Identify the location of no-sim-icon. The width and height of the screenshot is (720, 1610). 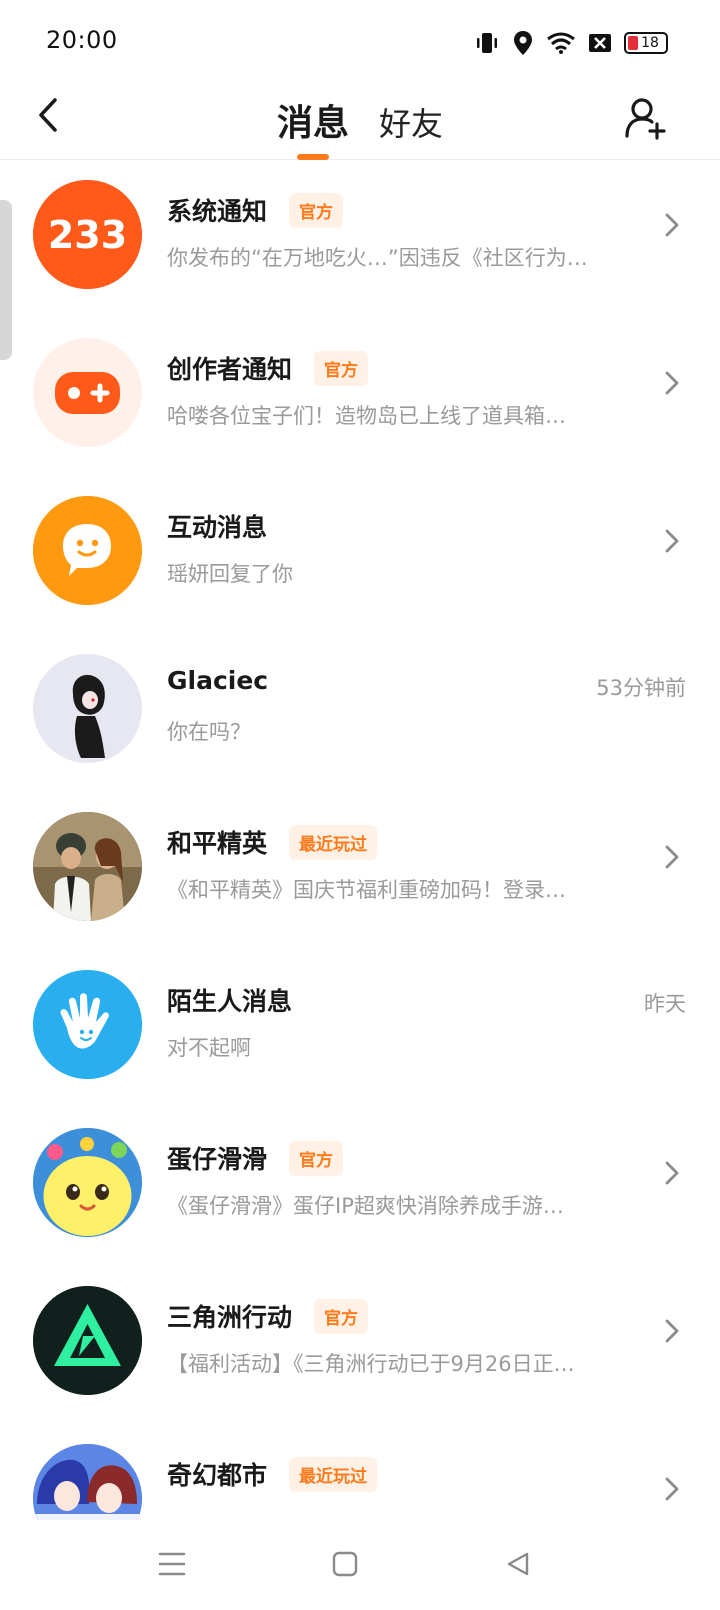
(600, 43).